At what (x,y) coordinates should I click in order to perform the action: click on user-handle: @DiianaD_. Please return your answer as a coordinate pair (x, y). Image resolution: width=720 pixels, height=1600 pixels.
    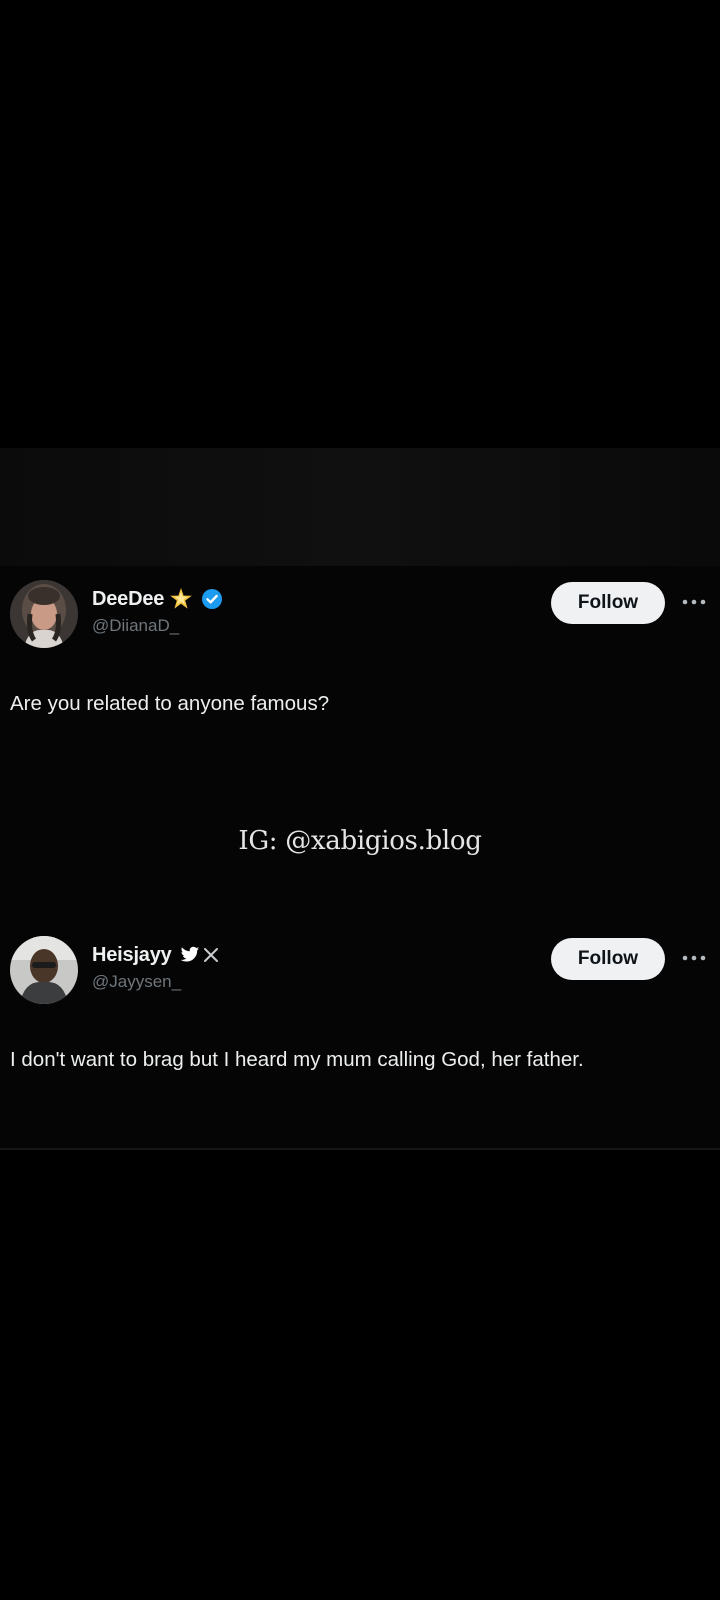
    Looking at the image, I should click on (135, 626).